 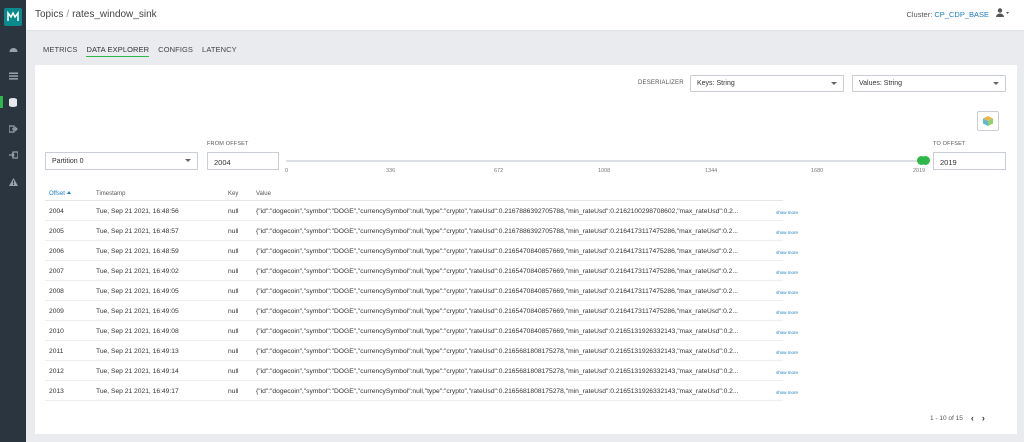 What do you see at coordinates (56, 351) in the screenshot?
I see `row-offset: 2011` at bounding box center [56, 351].